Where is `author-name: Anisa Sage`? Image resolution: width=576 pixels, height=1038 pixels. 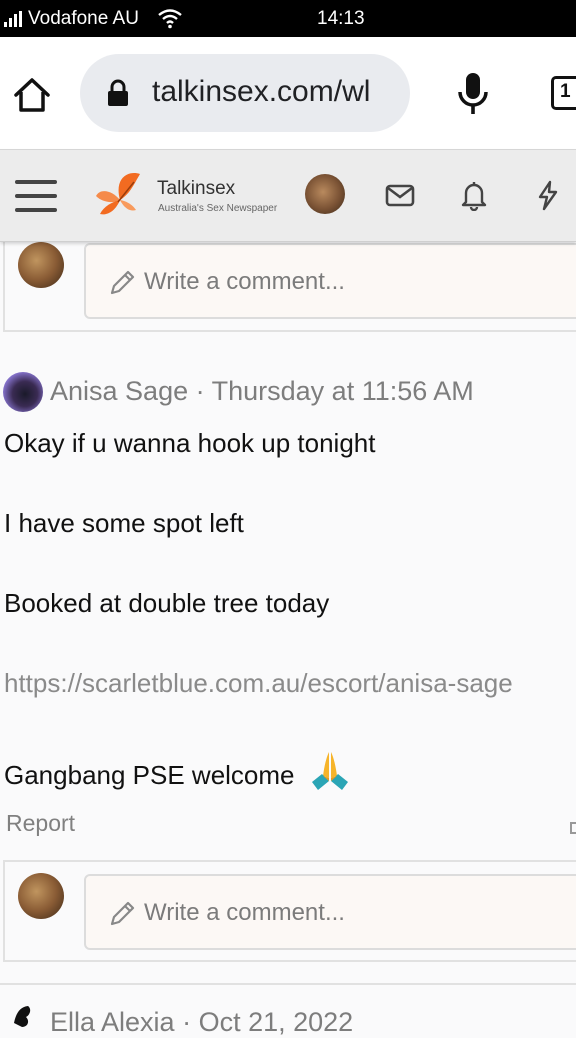 author-name: Anisa Sage is located at coordinates (119, 391).